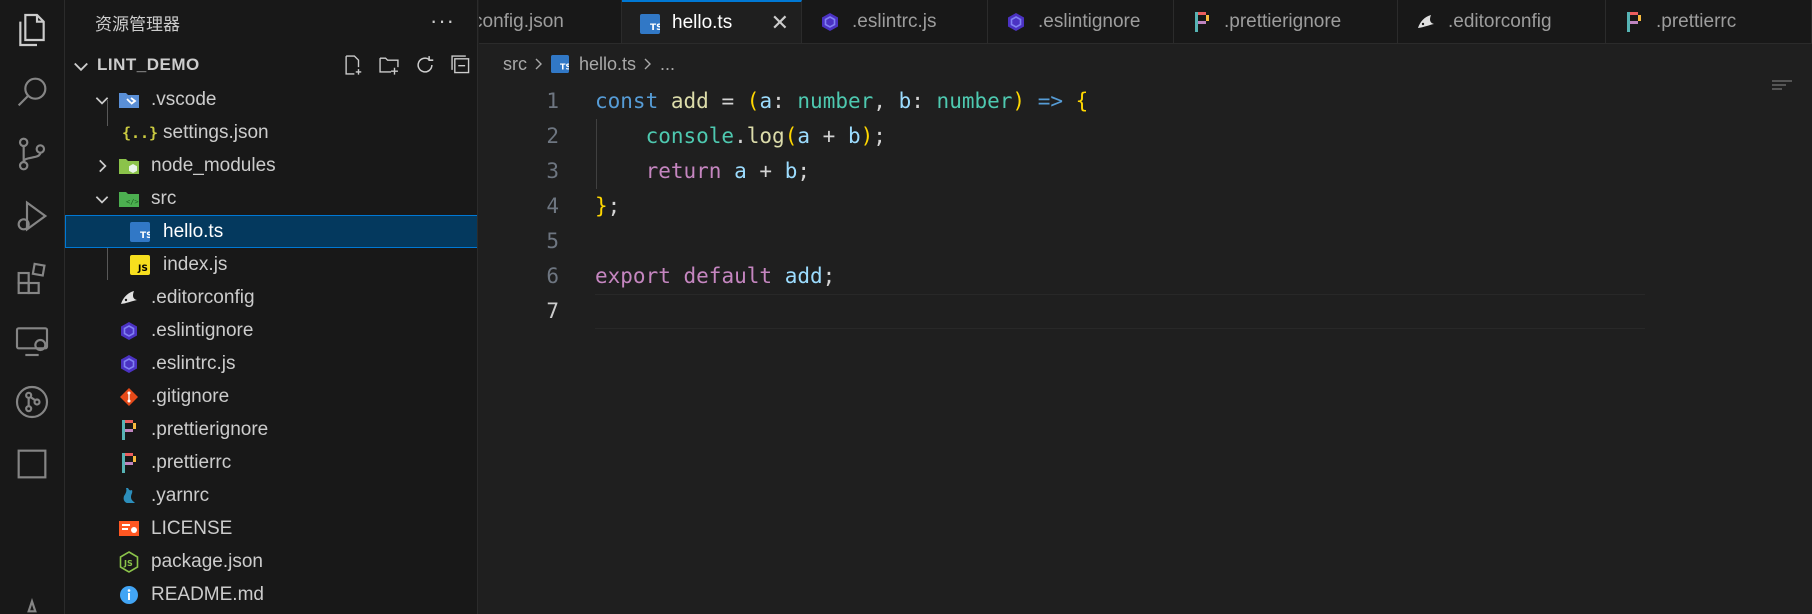 This screenshot has height=614, width=1812. What do you see at coordinates (552, 101) in the screenshot?
I see `line-number: 1` at bounding box center [552, 101].